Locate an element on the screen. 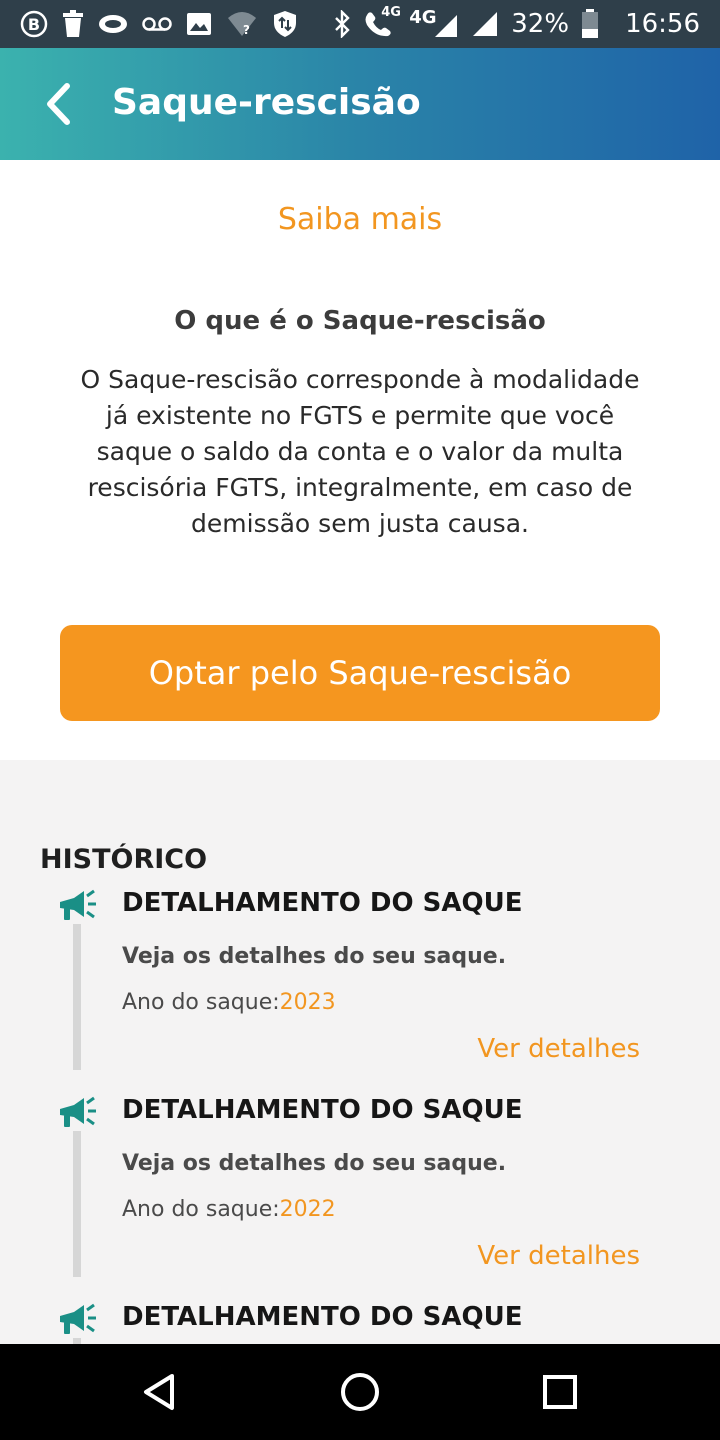 This screenshot has height=1440, width=720. home-circle-icon is located at coordinates (360, 1392).